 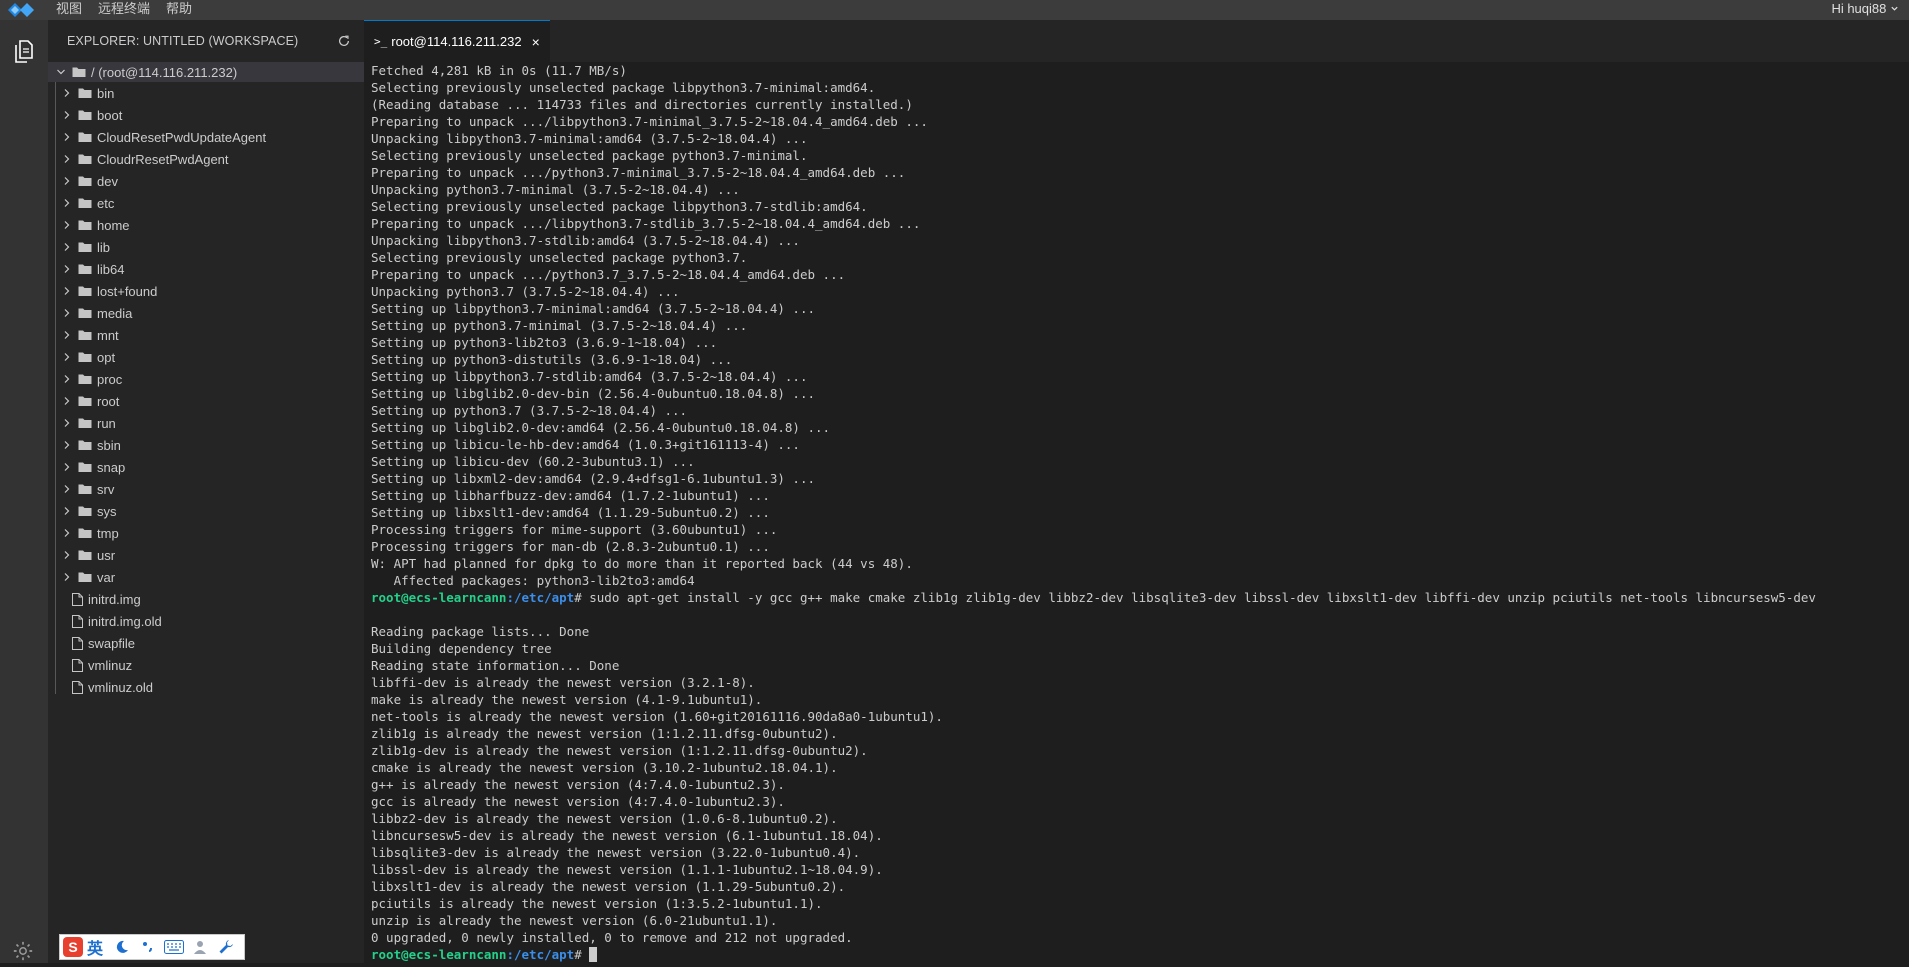 I want to click on prompt-user: root@ecs-learncann, so click(x=439, y=597).